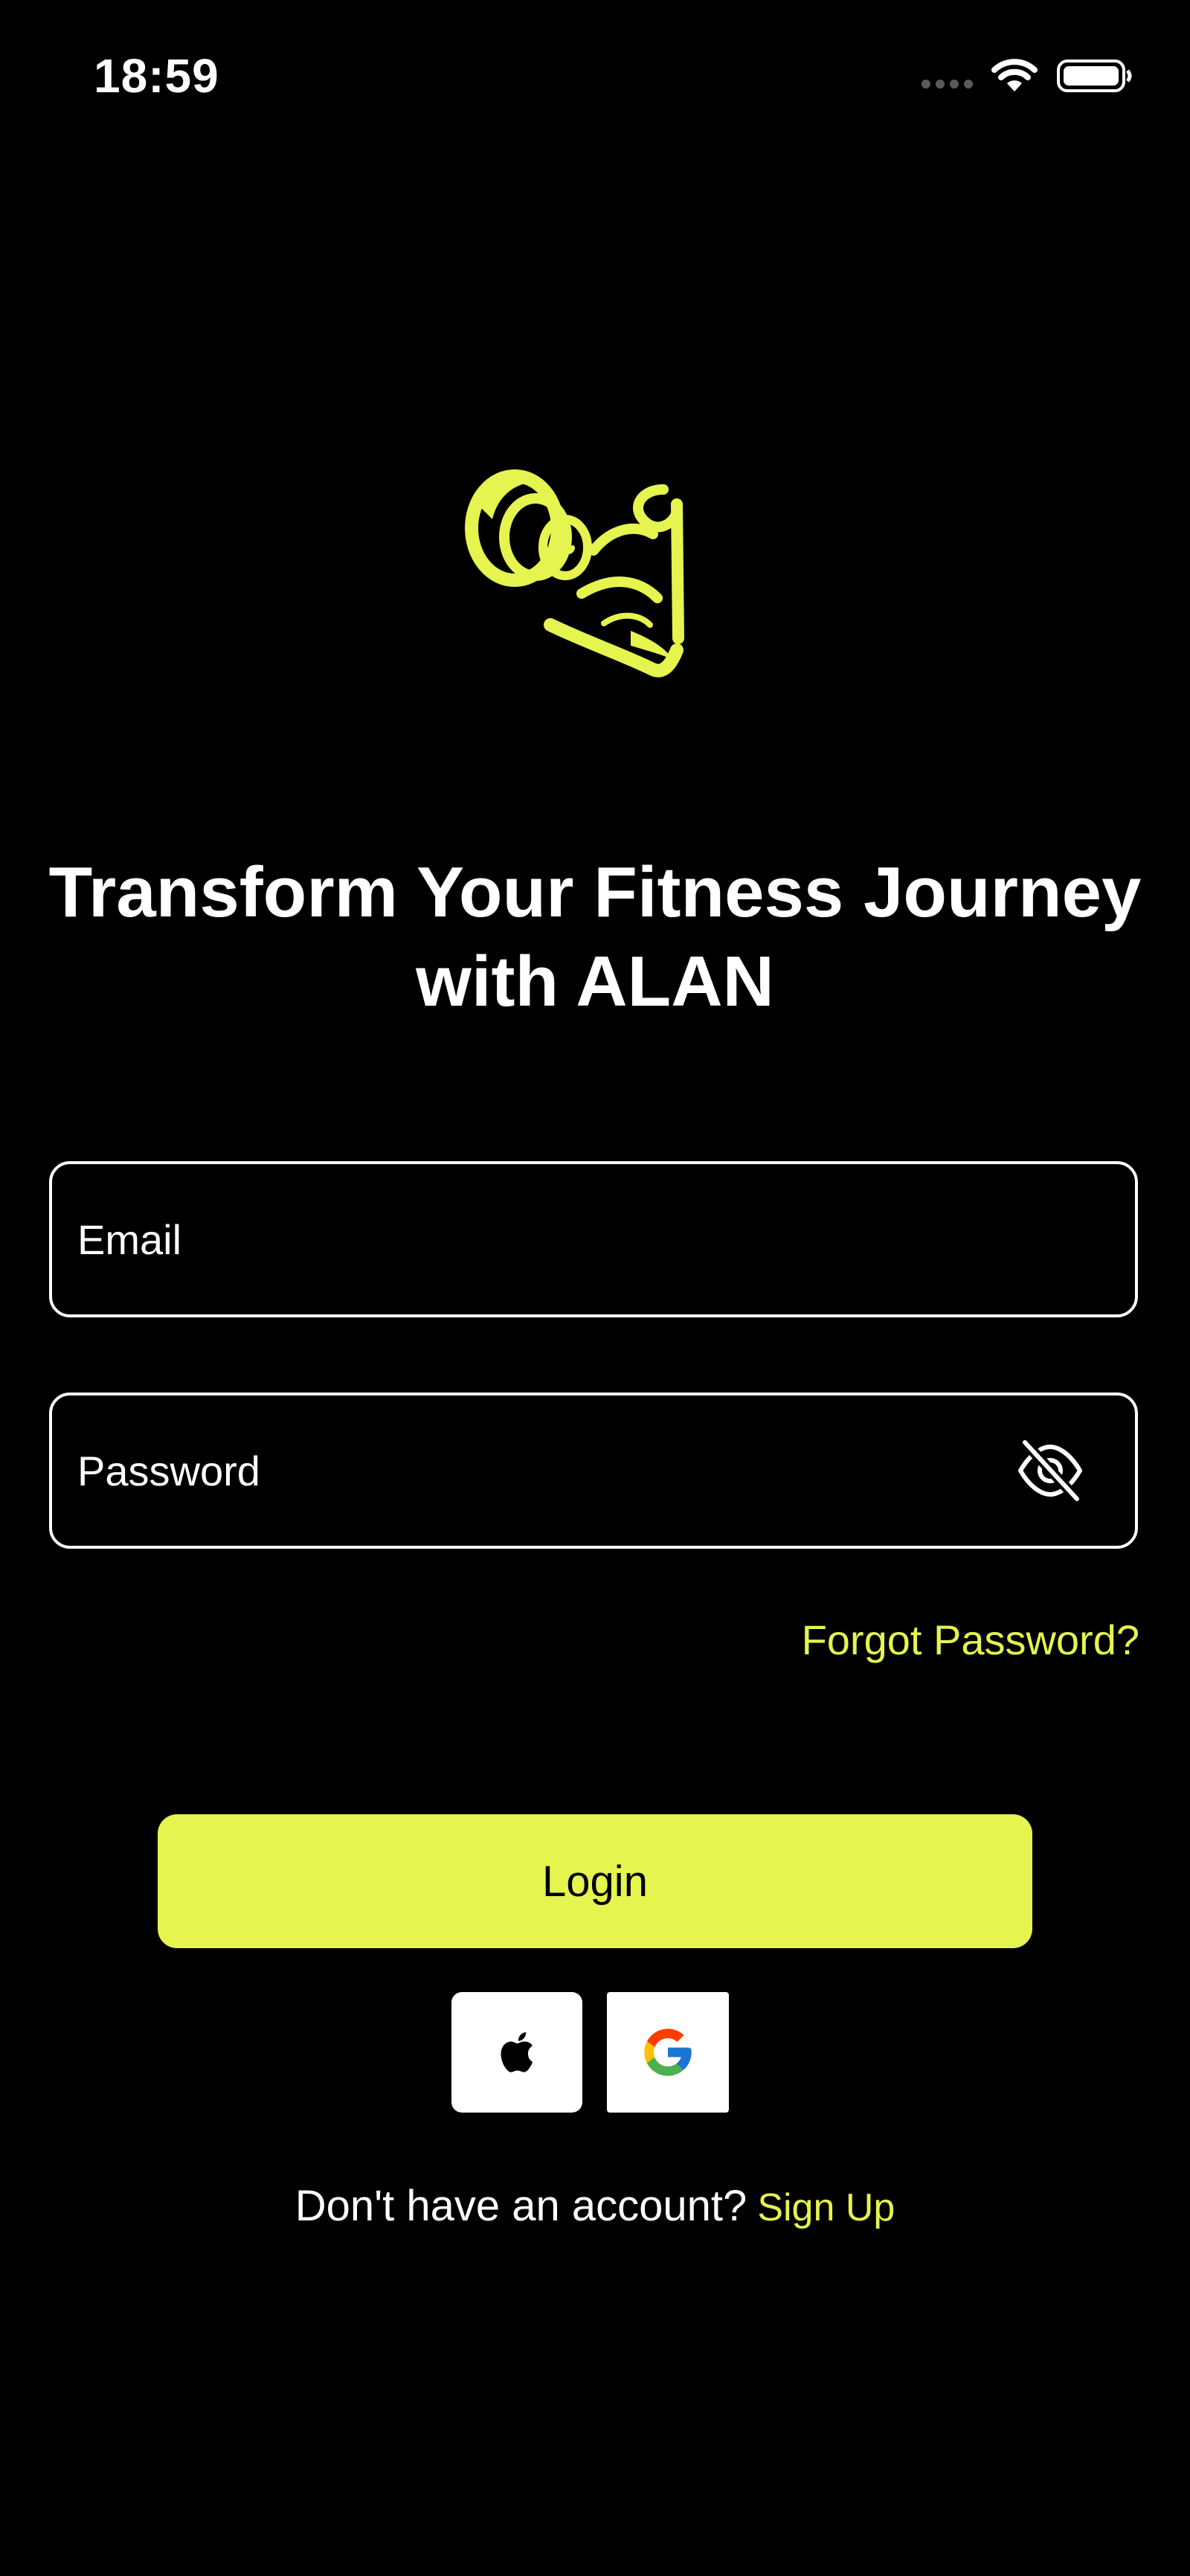 The height and width of the screenshot is (2576, 1190). Describe the element at coordinates (971, 1640) in the screenshot. I see `forgot-password-link: Forgot Password?` at that location.